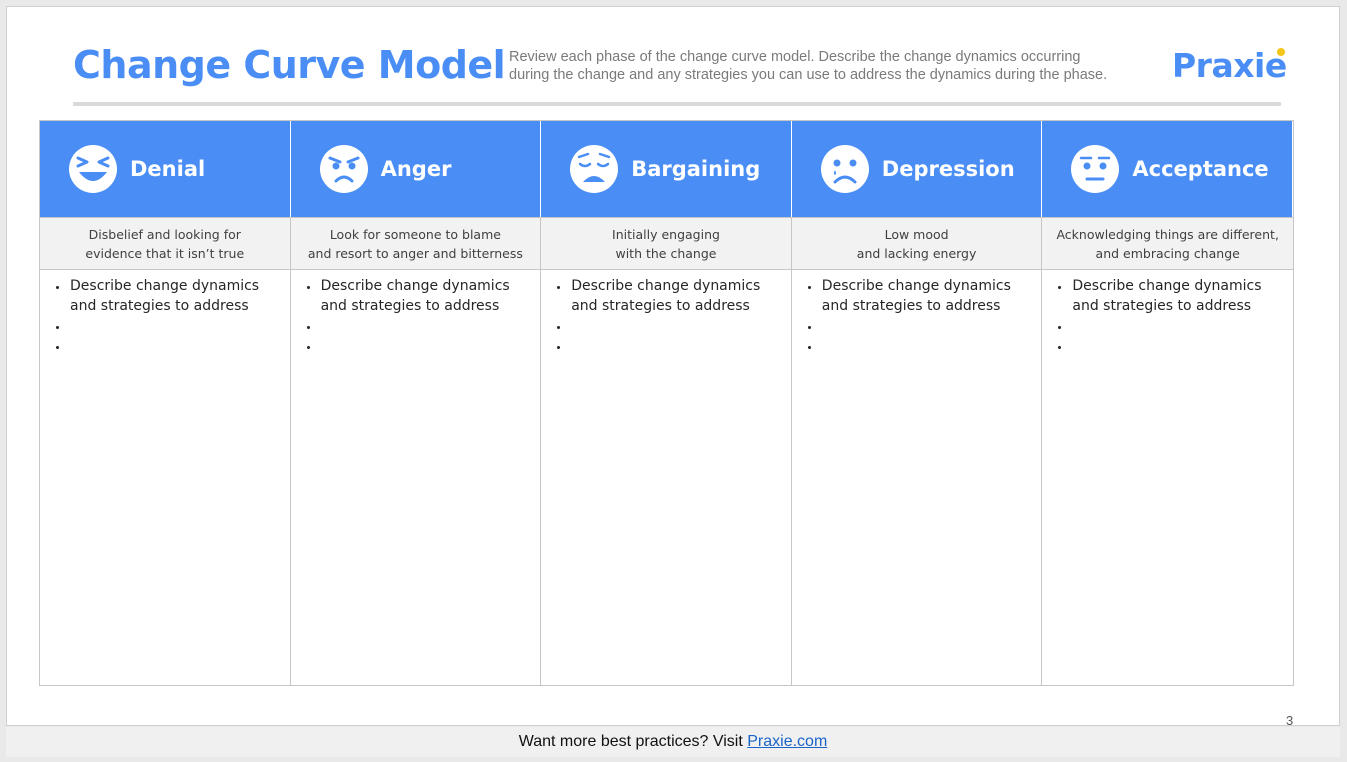  I want to click on desc-line: and resort to anger and bitterness, so click(415, 253).